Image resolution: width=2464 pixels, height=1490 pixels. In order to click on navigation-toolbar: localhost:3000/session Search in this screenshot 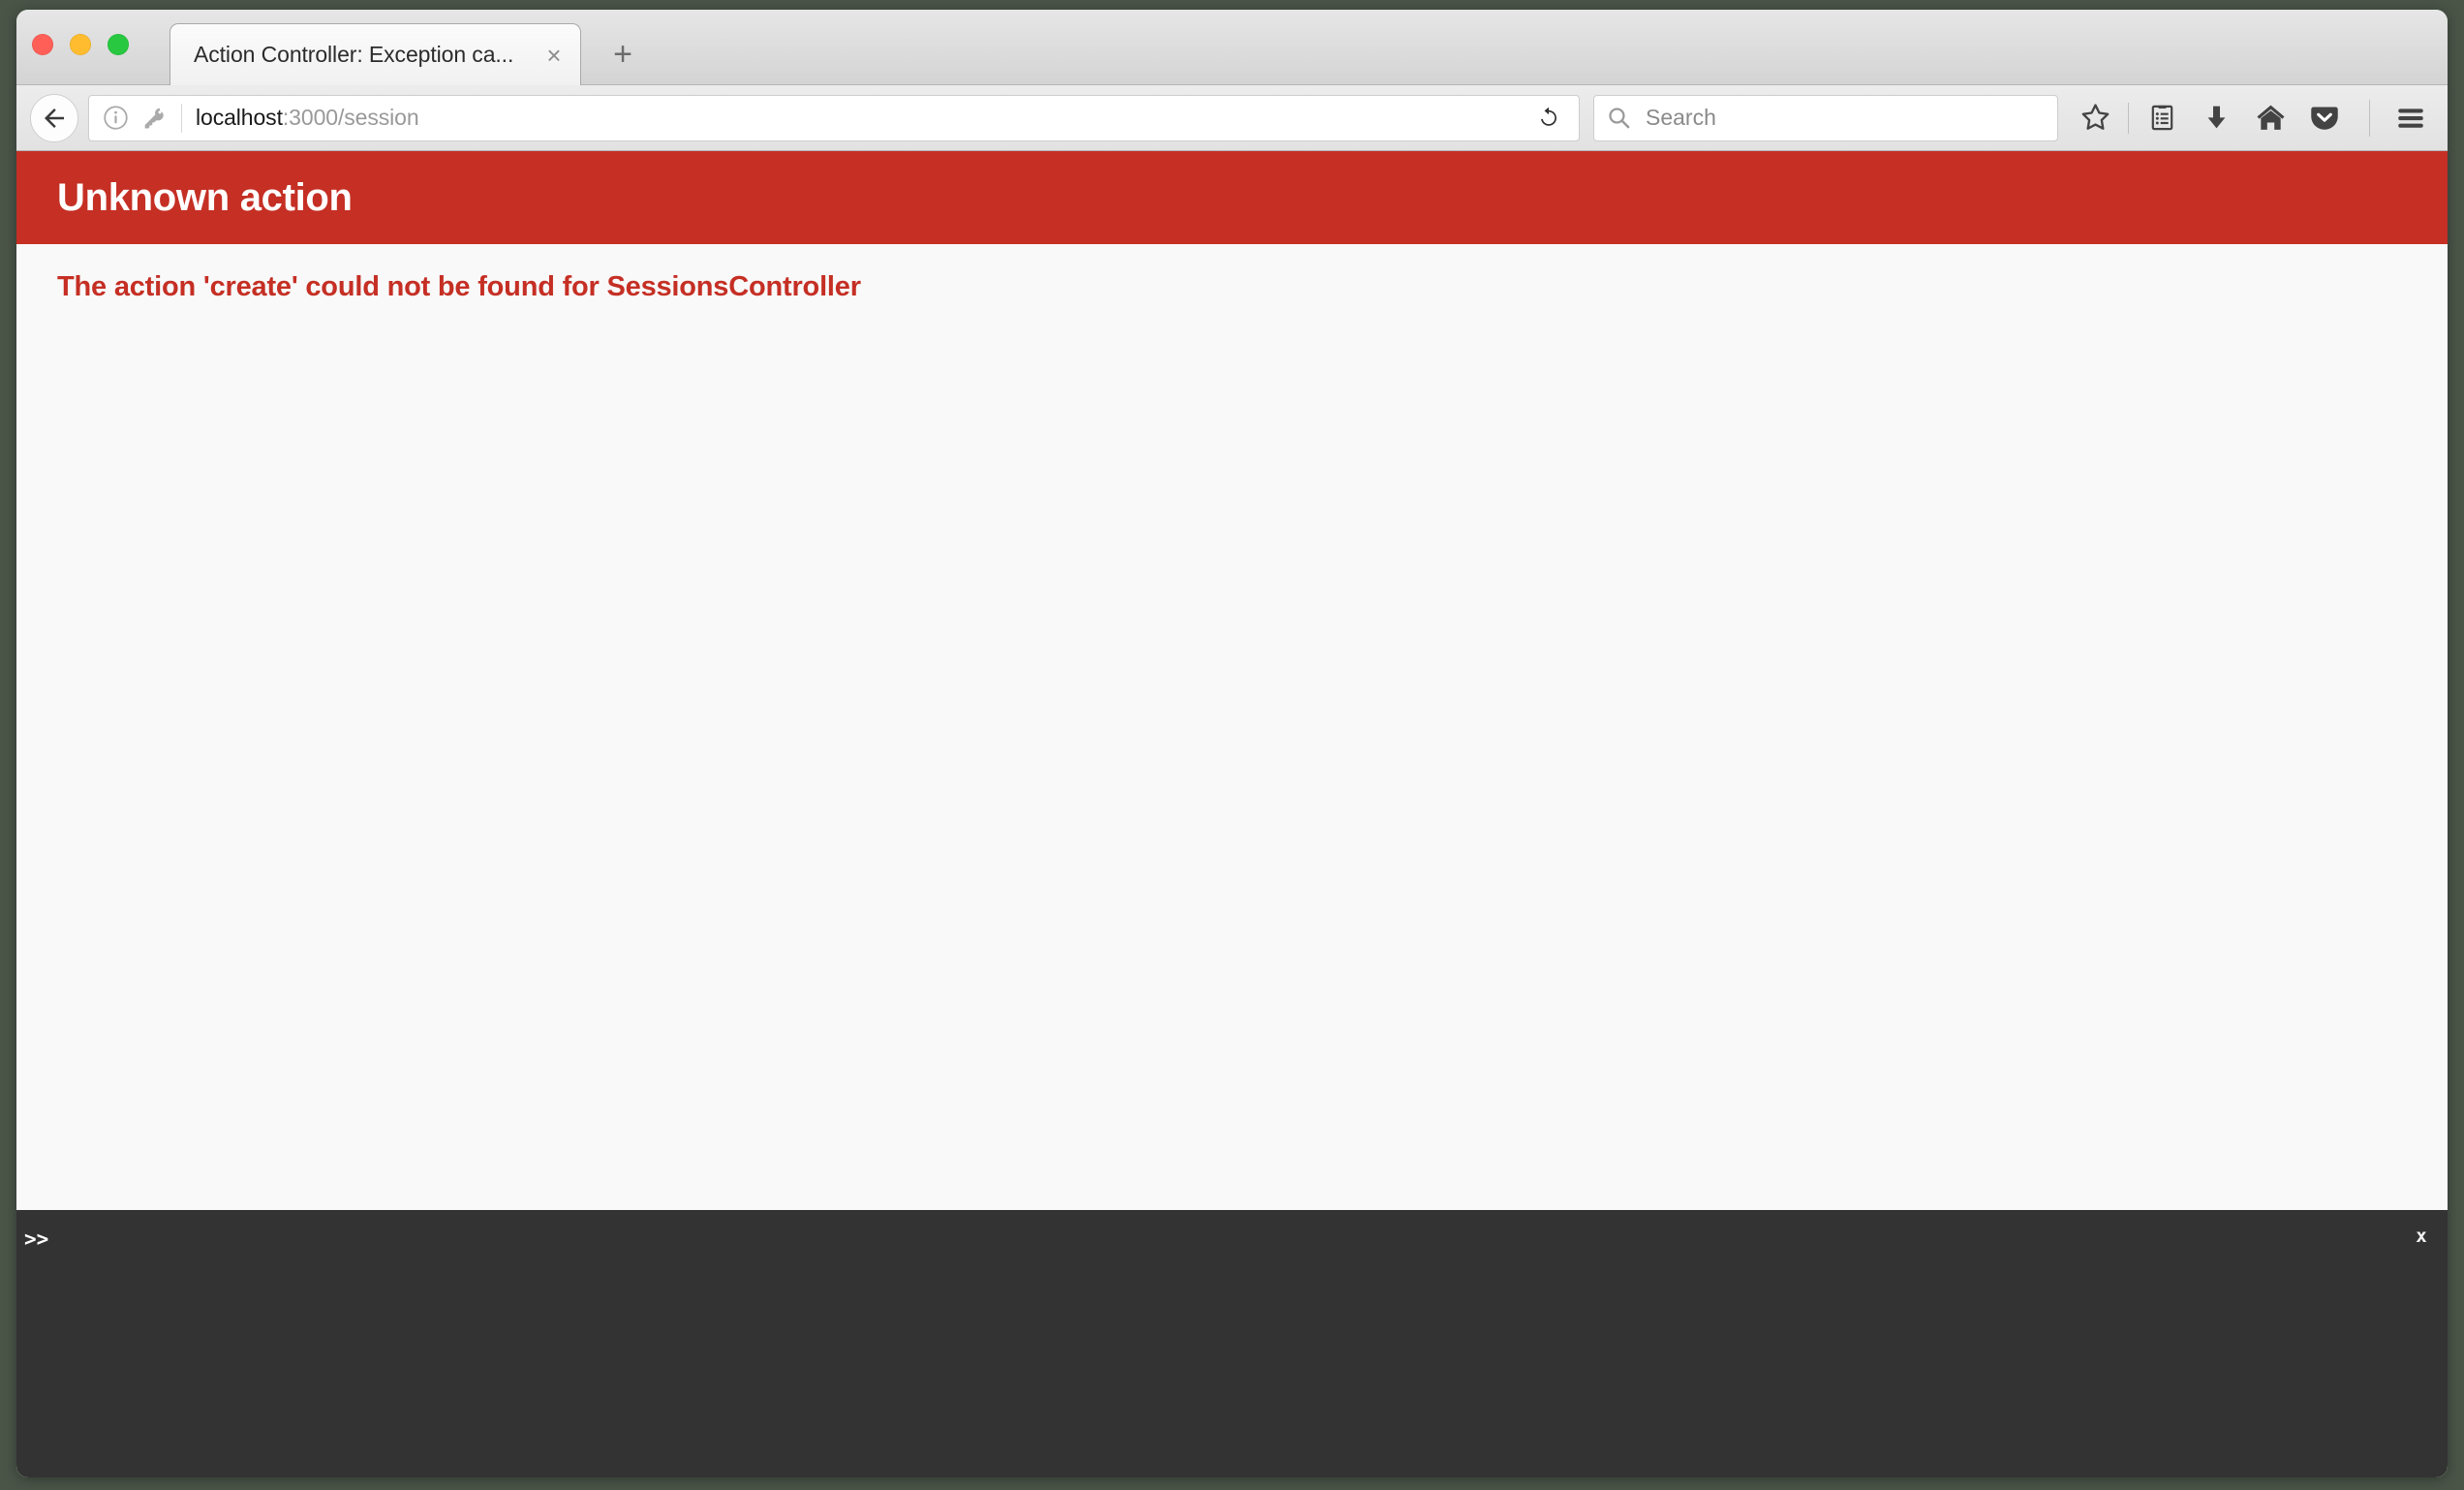, I will do `click(1232, 118)`.